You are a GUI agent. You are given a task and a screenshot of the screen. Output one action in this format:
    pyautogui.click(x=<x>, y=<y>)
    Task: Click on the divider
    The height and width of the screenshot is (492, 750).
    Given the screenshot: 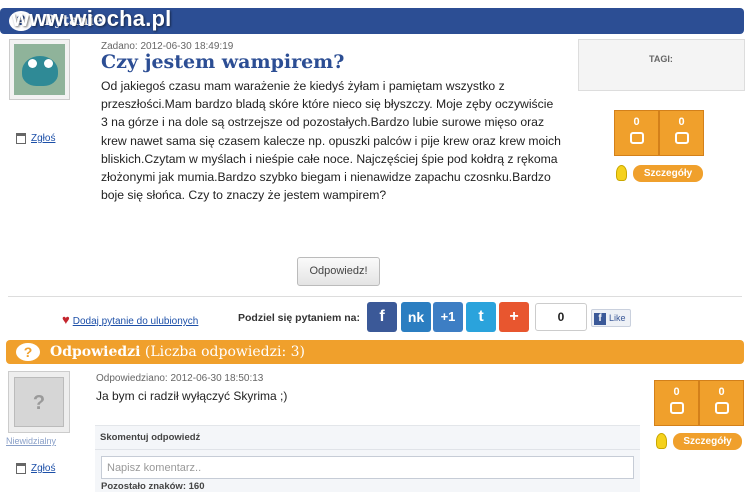 What is the action you would take?
    pyautogui.click(x=375, y=296)
    